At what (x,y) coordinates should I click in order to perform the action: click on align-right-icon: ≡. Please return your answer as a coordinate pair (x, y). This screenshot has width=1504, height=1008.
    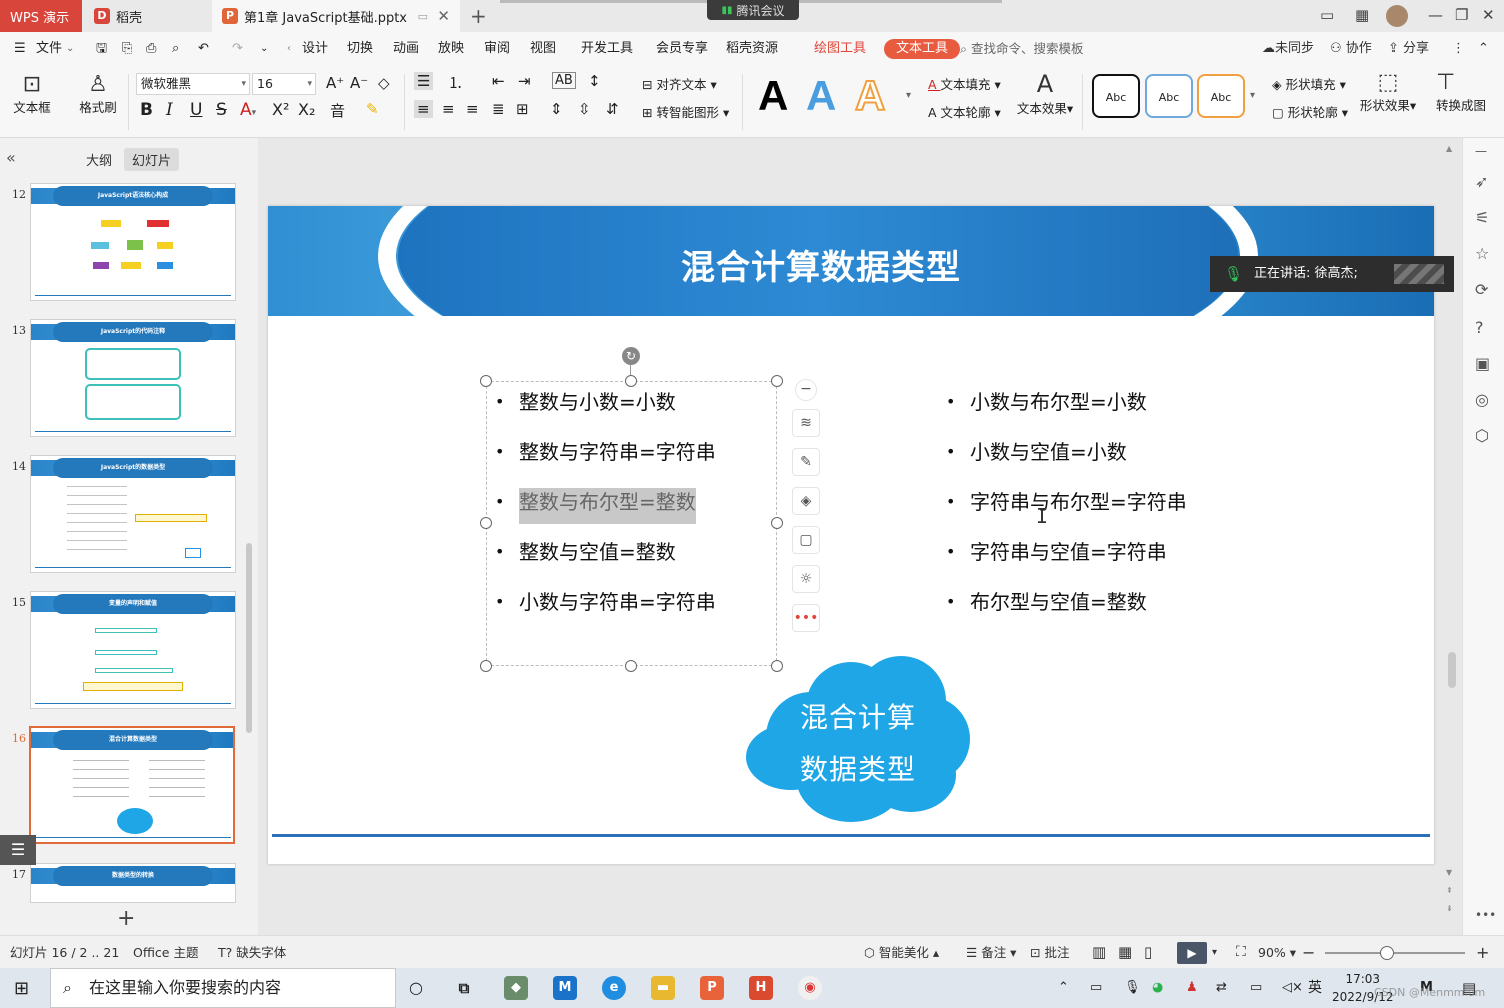
    Looking at the image, I should click on (472, 109).